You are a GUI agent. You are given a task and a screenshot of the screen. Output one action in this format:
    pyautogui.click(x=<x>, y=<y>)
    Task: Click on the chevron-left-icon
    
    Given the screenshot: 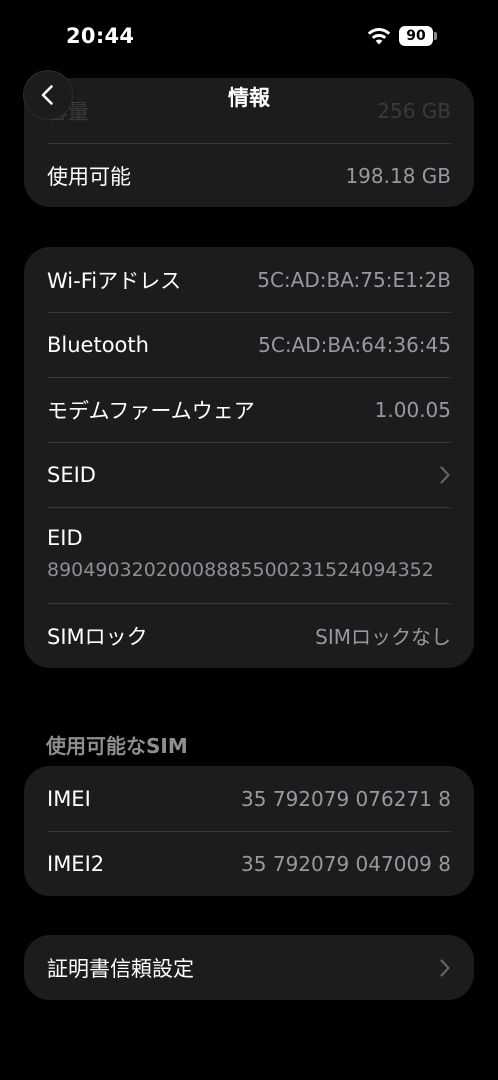 What is the action you would take?
    pyautogui.click(x=47, y=95)
    